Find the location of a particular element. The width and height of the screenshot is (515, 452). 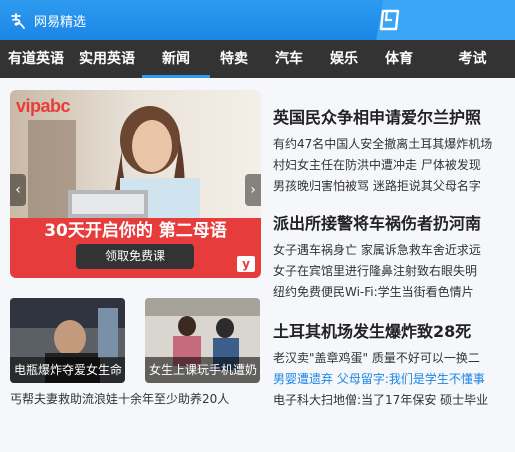

chevron-left-icon: ‹ is located at coordinates (18, 190).